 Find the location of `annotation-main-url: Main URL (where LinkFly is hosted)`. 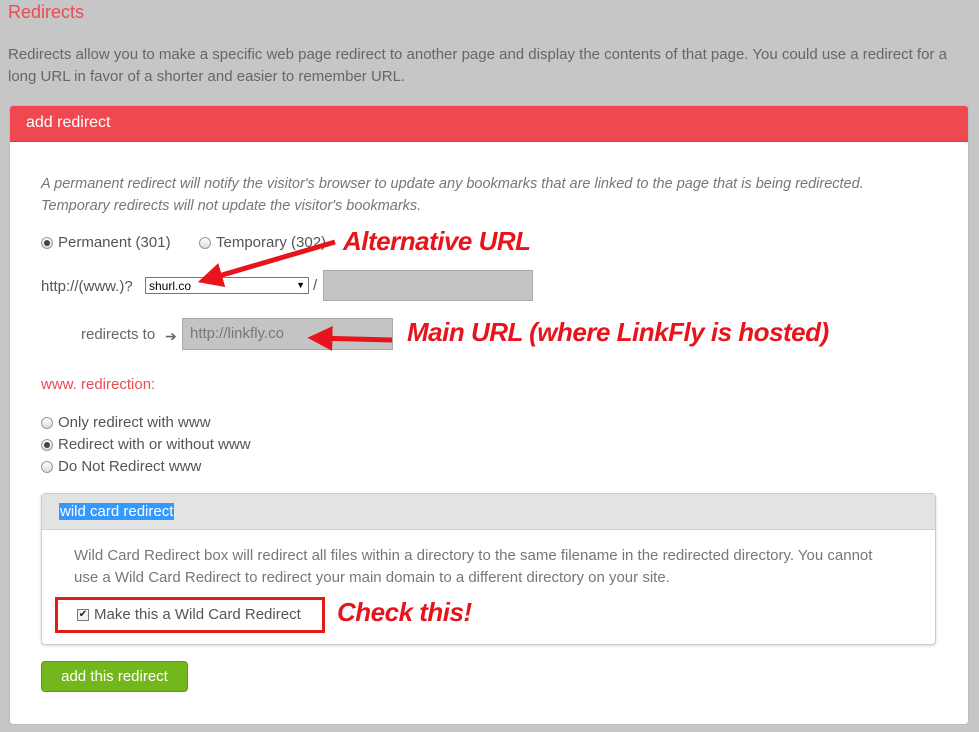

annotation-main-url: Main URL (where LinkFly is hosted) is located at coordinates (618, 332).